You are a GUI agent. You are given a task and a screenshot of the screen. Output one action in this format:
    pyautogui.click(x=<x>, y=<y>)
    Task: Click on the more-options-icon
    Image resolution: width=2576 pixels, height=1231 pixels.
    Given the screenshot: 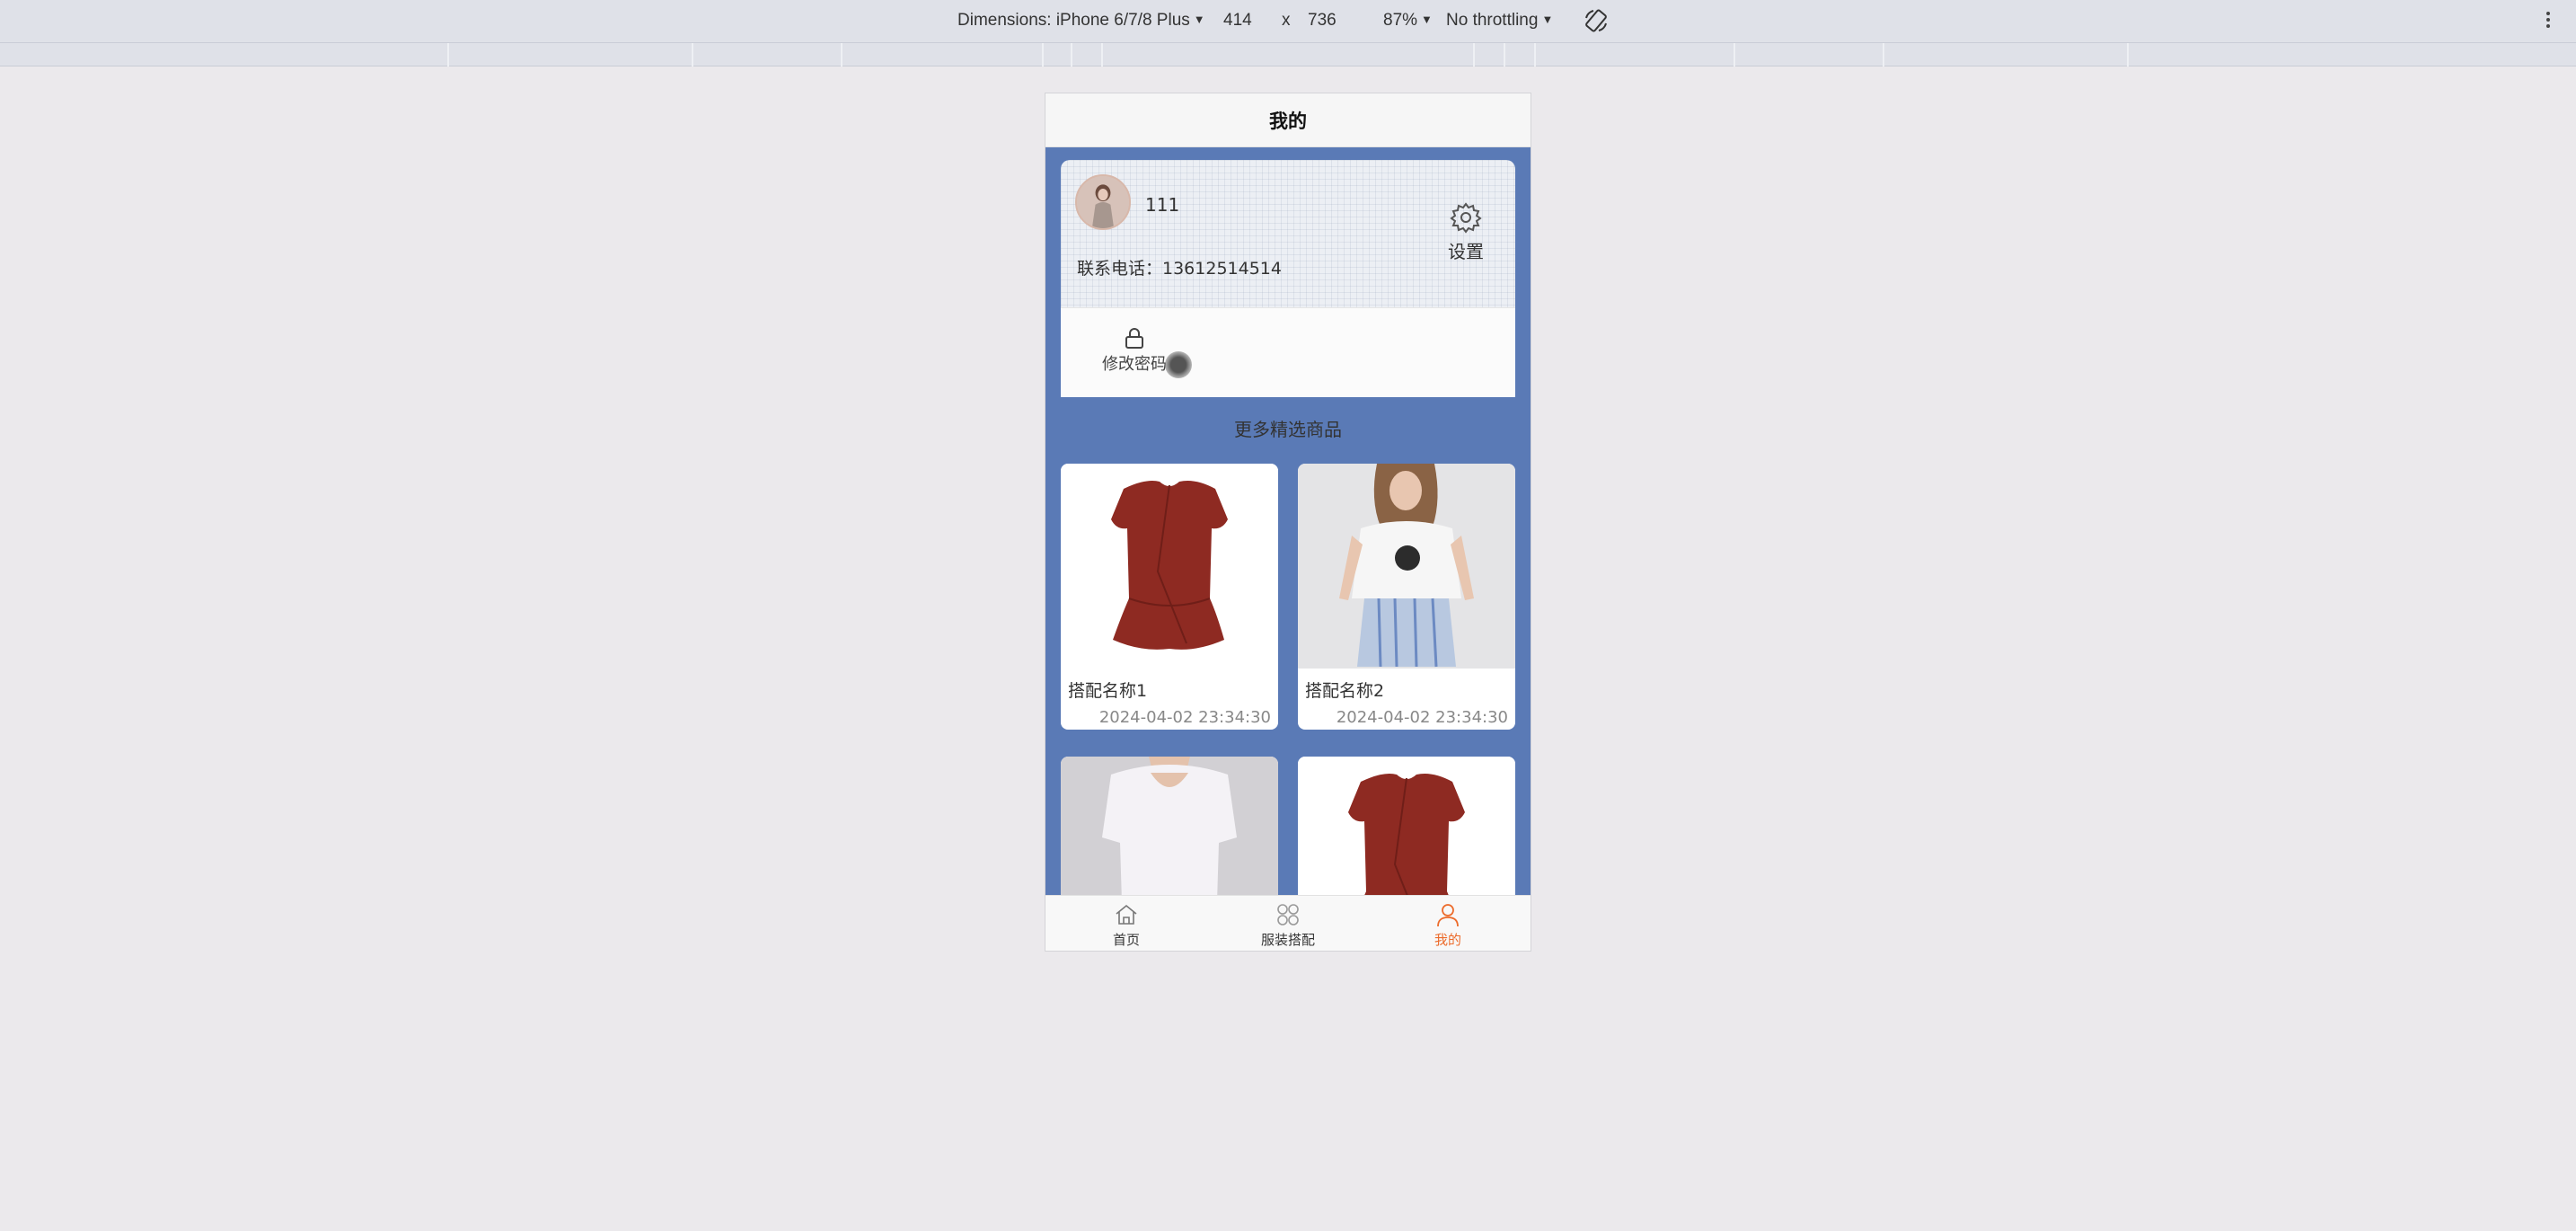 What is the action you would take?
    pyautogui.click(x=2548, y=21)
    